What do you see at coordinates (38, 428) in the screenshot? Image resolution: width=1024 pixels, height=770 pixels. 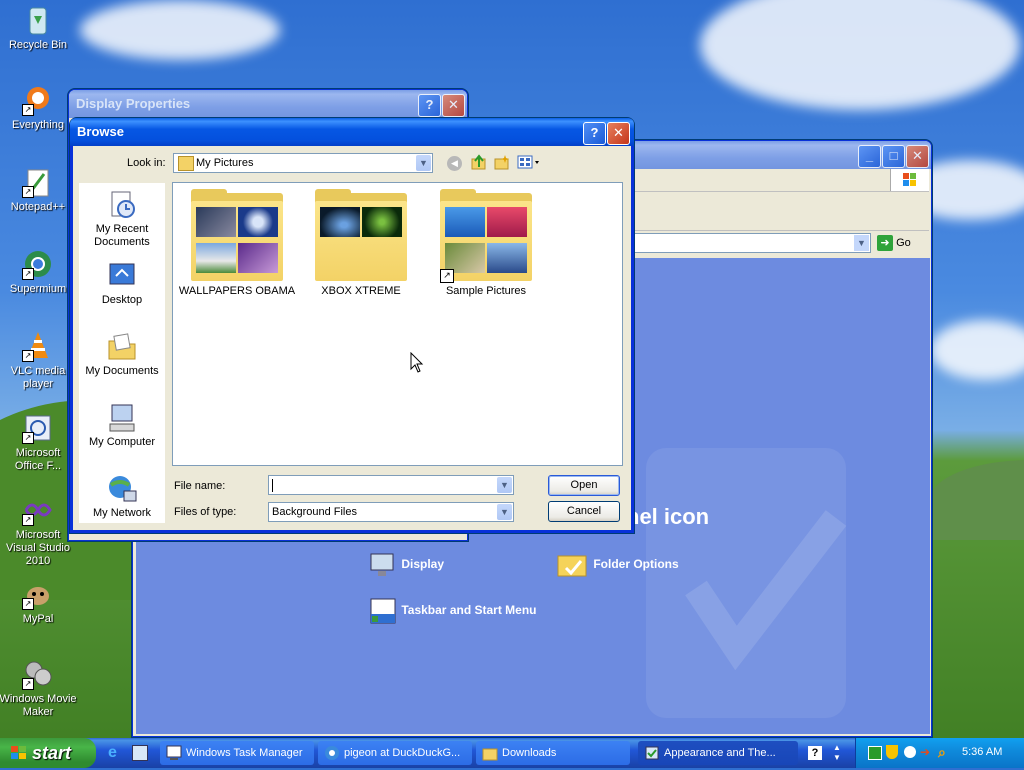 I see `office-icon: ↗` at bounding box center [38, 428].